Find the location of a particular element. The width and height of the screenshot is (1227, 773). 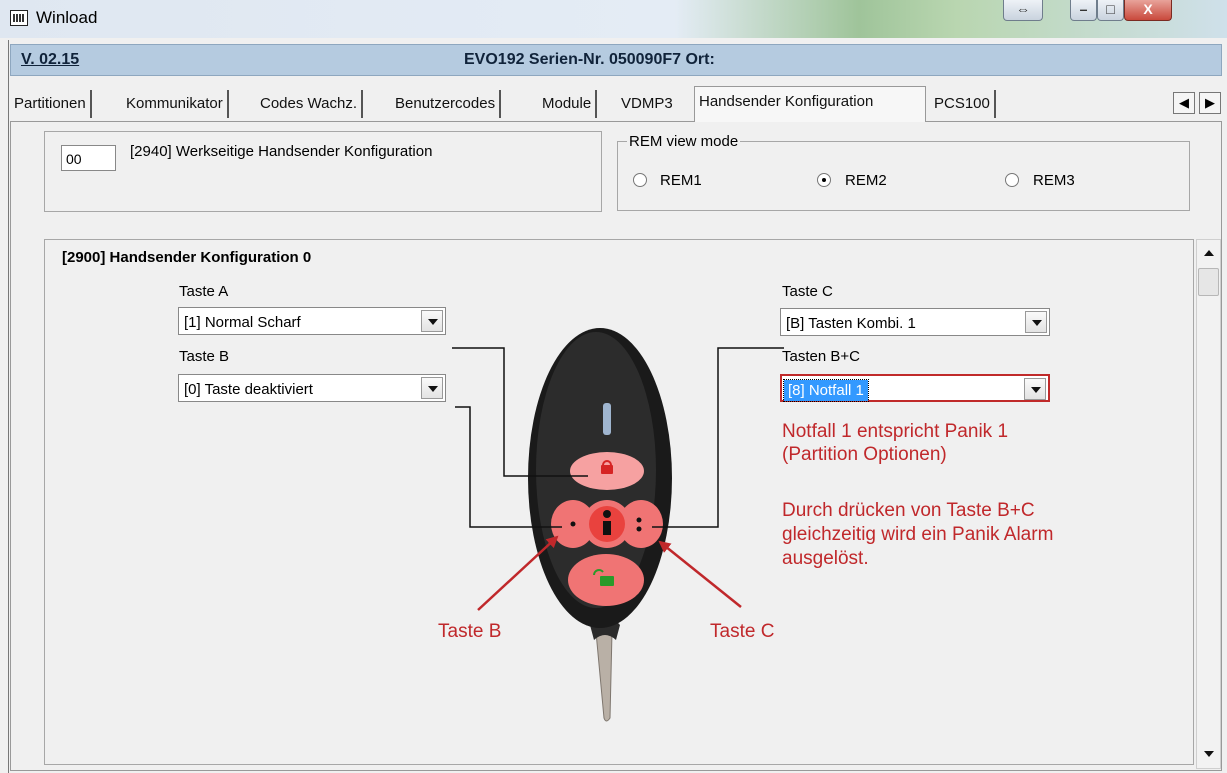

annotation-panic-line1: Durch drücken von Taste B+C is located at coordinates (908, 510).